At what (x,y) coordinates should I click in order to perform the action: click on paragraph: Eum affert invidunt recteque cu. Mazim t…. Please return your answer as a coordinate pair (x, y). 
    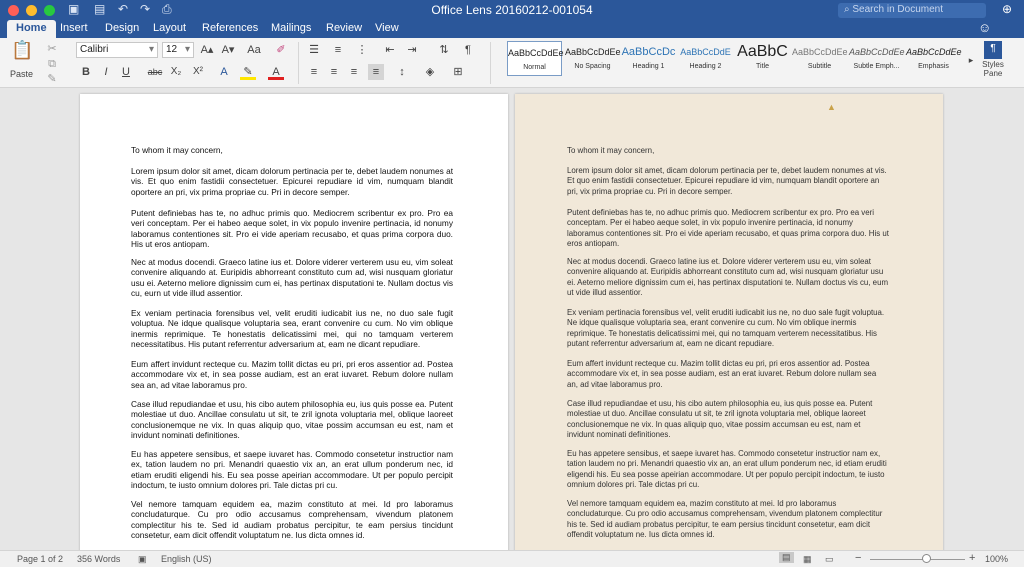
    Looking at the image, I should click on (292, 374).